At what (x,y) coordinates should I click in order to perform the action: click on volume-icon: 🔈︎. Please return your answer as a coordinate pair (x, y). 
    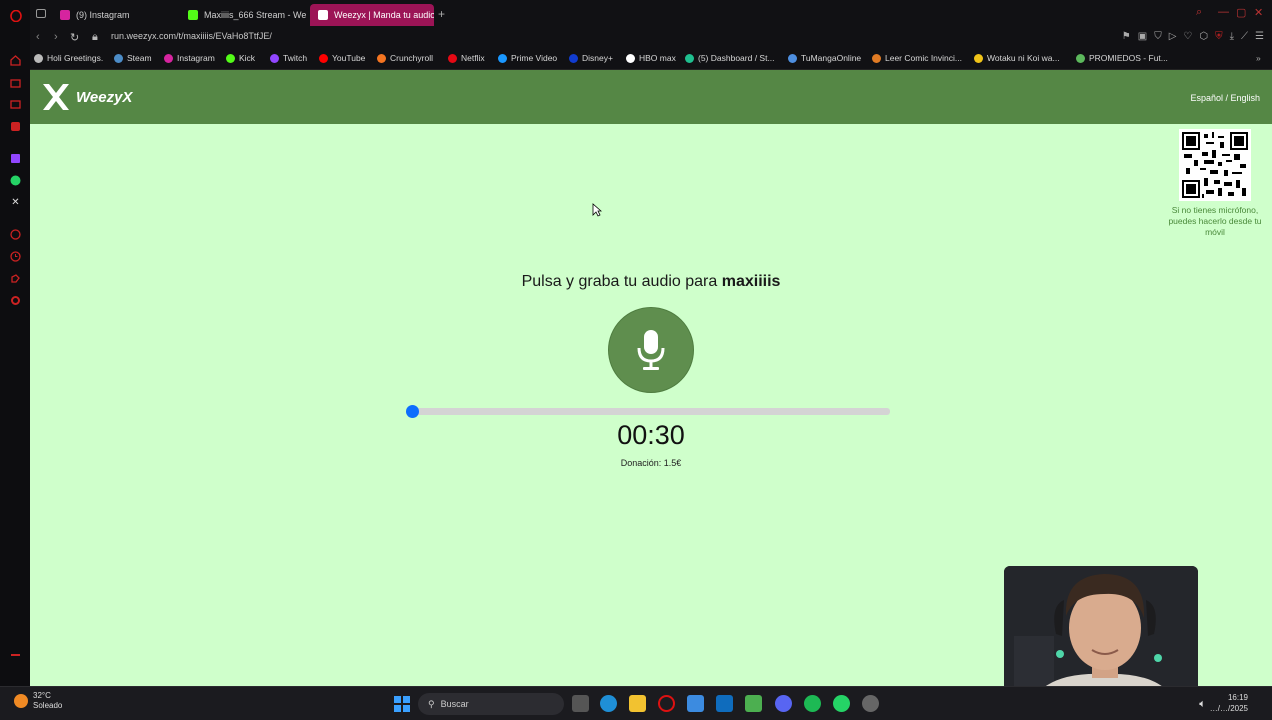
    Looking at the image, I should click on (1202, 704).